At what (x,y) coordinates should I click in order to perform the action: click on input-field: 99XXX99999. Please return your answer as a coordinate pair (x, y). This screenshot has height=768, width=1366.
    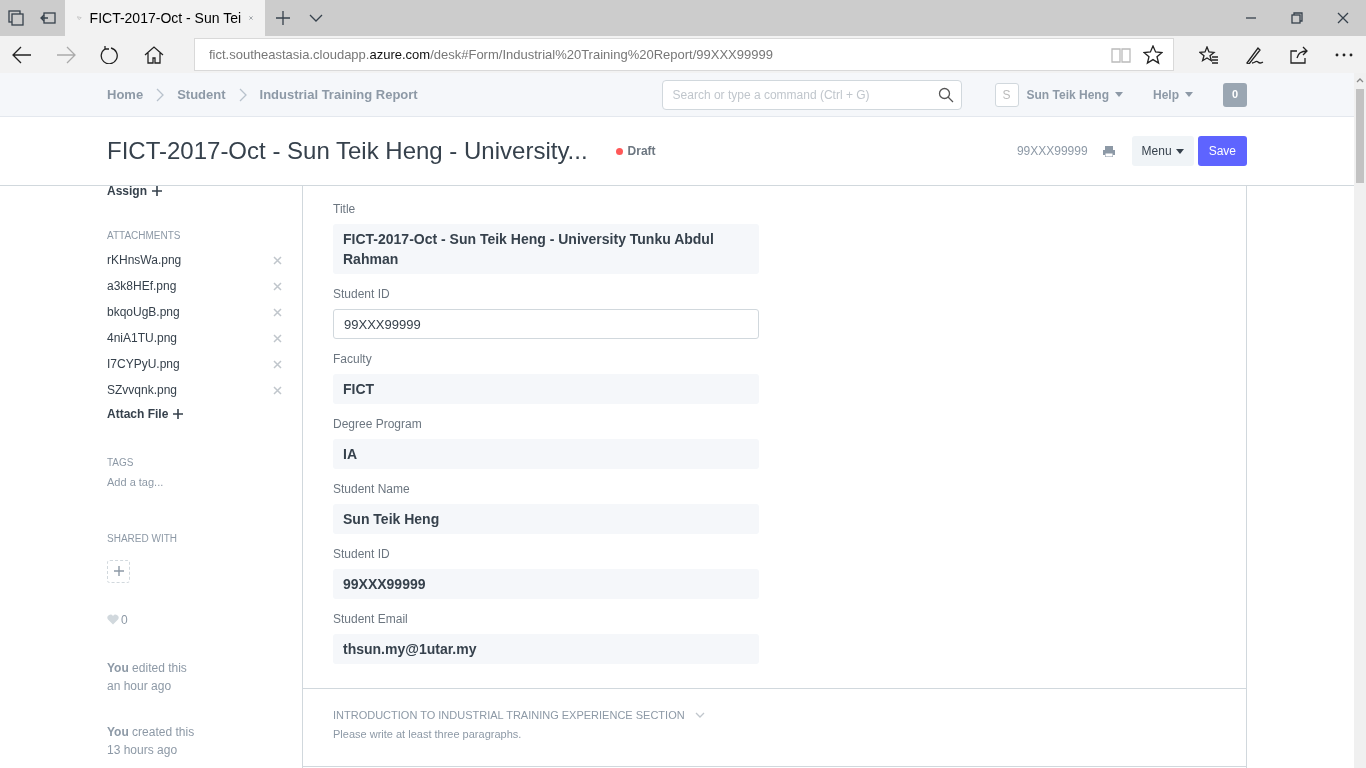
    Looking at the image, I should click on (546, 324).